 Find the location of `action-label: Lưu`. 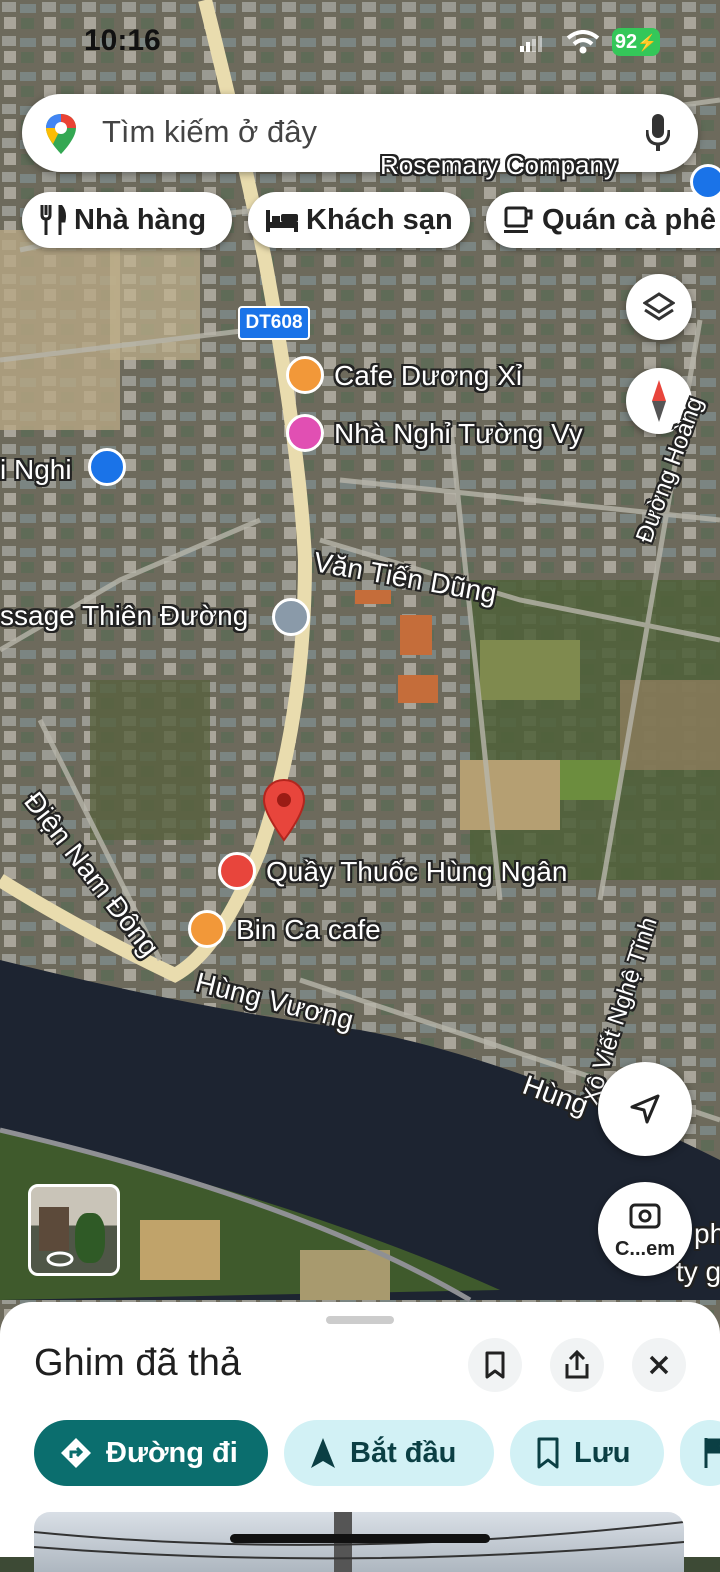

action-label: Lưu is located at coordinates (602, 1452).